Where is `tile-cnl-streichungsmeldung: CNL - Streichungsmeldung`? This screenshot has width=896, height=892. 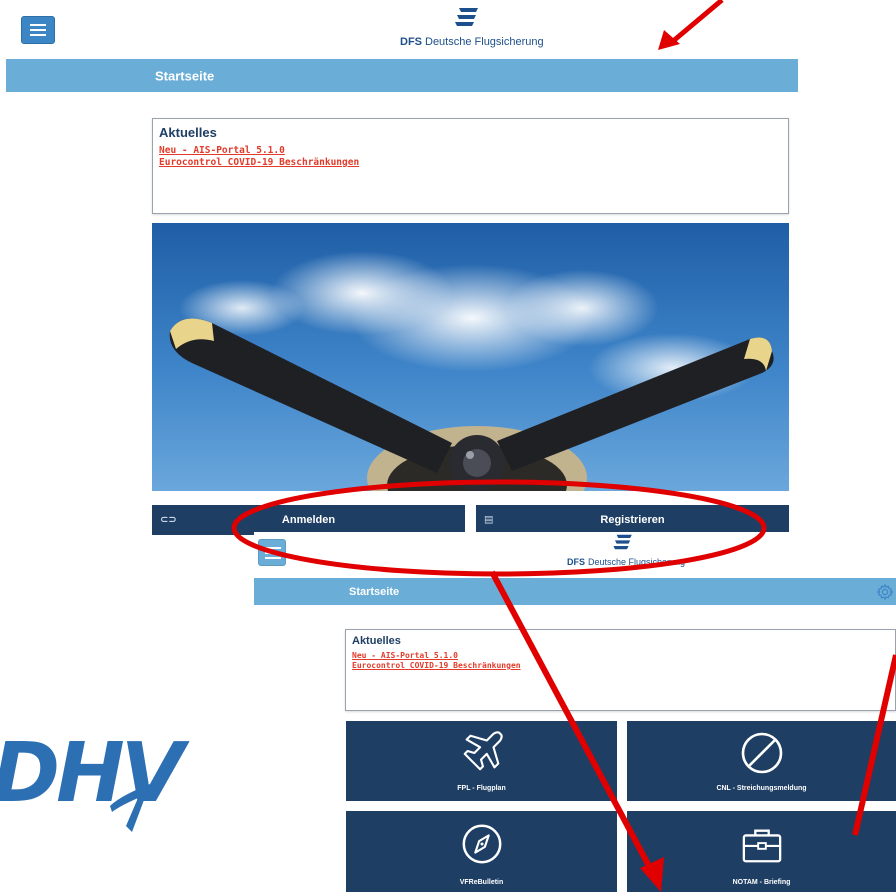
tile-cnl-streichungsmeldung: CNL - Streichungsmeldung is located at coordinates (761, 761).